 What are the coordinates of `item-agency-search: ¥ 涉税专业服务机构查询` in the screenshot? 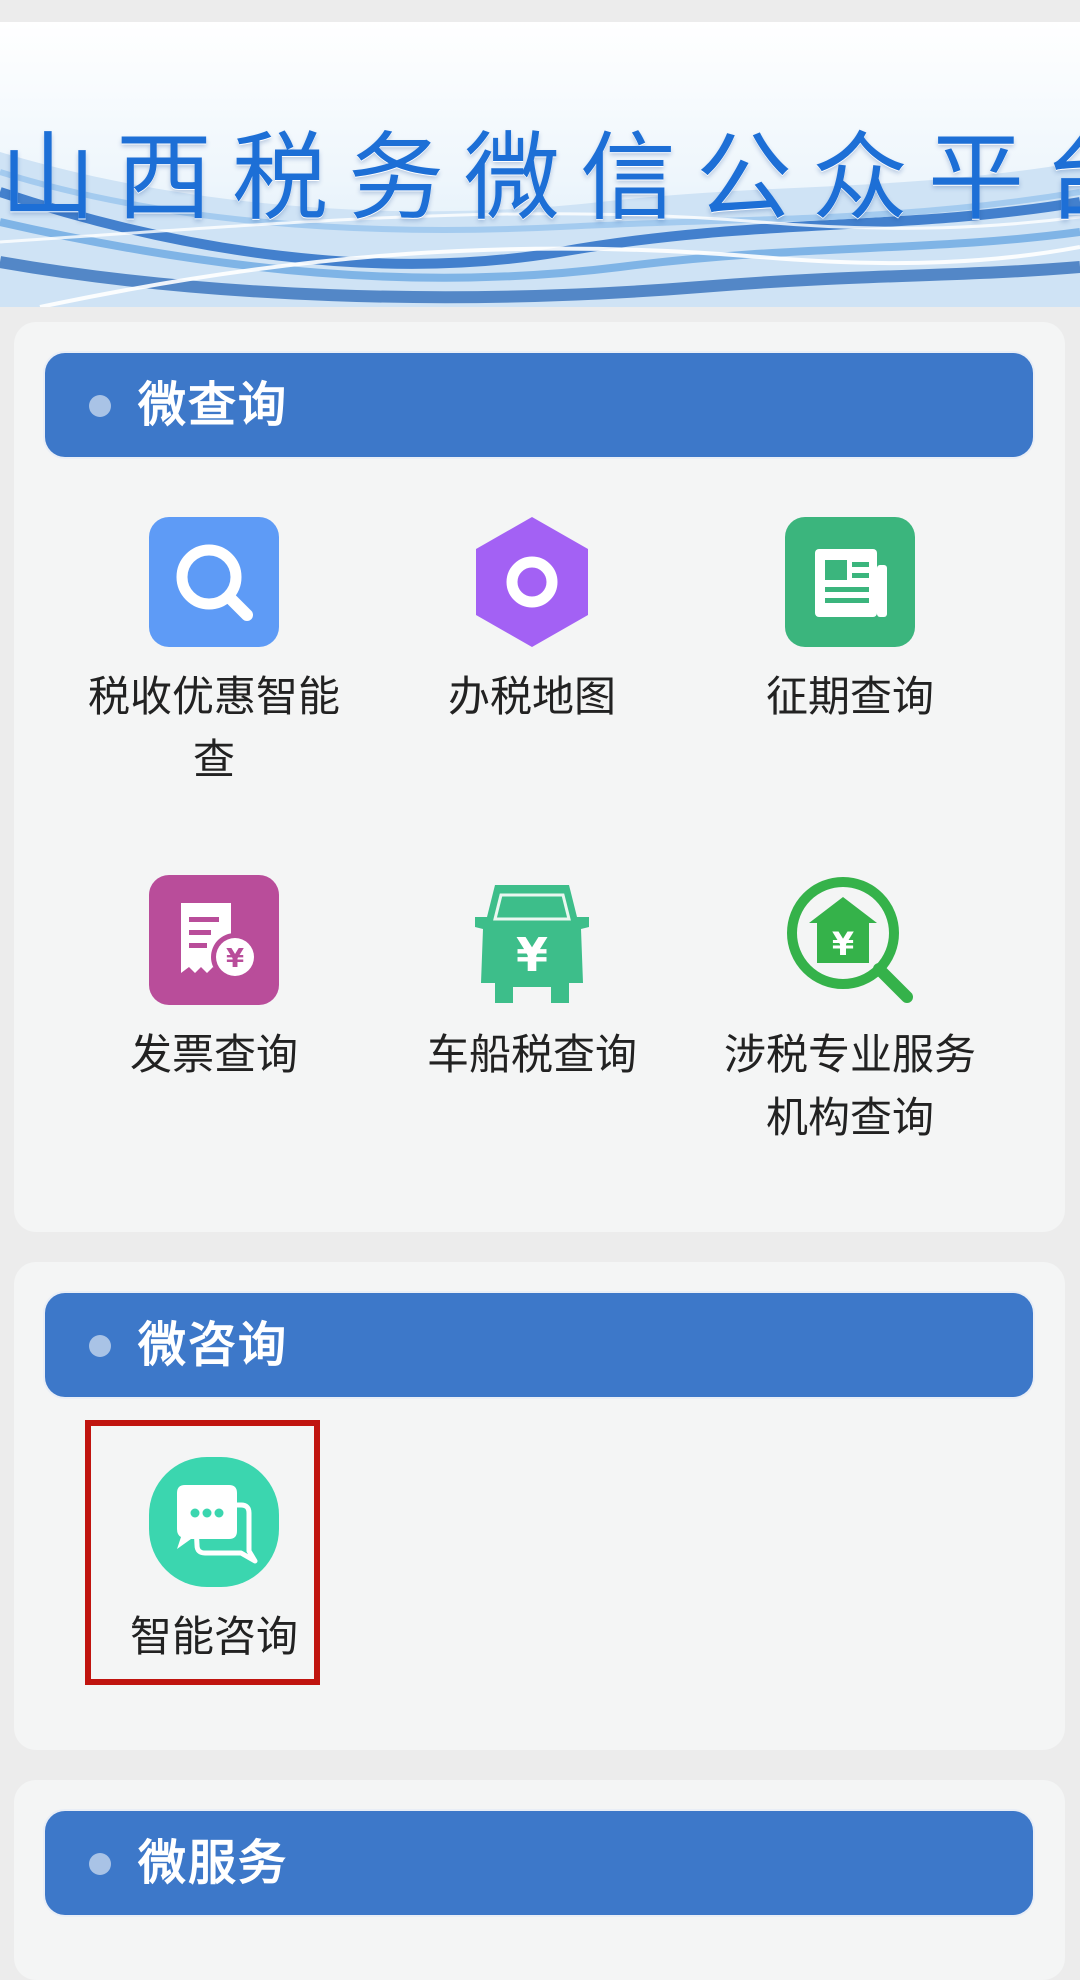 It's located at (850, 1012).